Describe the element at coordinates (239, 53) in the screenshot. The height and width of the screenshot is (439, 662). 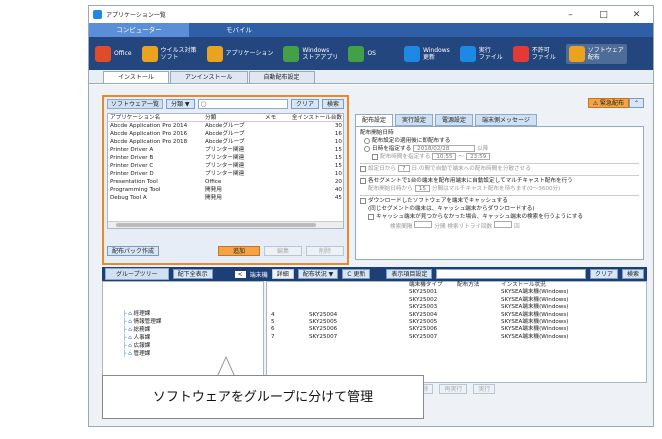
I see `ribbon-button-2: アプリケーション` at that location.